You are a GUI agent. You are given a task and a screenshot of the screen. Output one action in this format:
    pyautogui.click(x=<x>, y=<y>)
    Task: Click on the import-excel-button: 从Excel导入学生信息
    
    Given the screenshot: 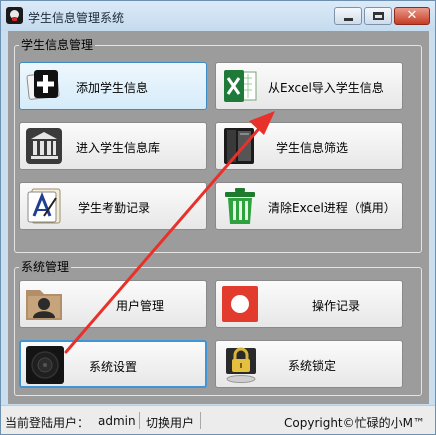 What is the action you would take?
    pyautogui.click(x=309, y=86)
    